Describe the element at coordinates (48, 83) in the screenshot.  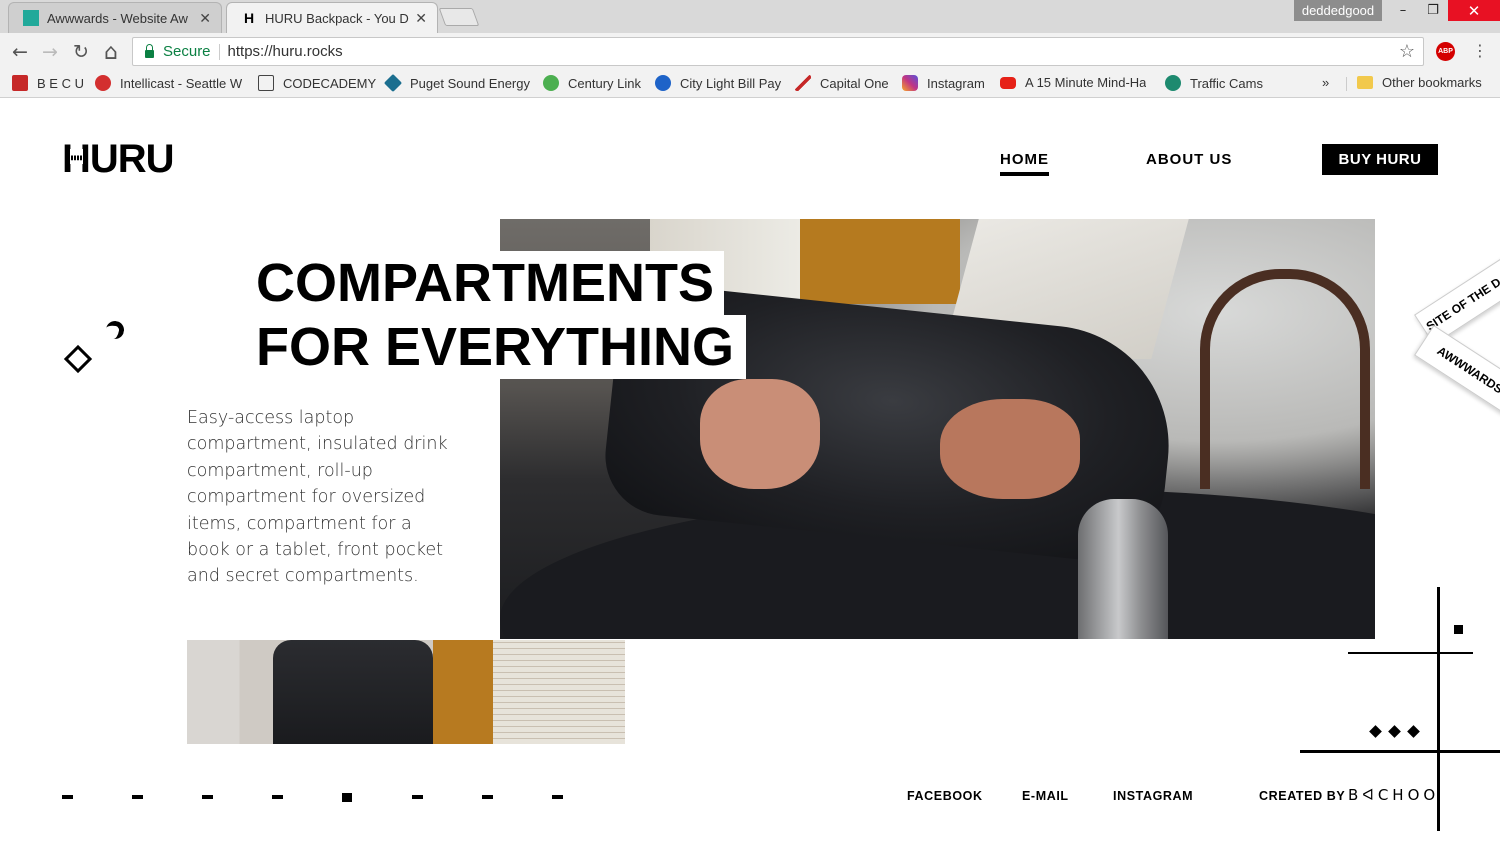
I see `bookmark-becu: B E C U` at that location.